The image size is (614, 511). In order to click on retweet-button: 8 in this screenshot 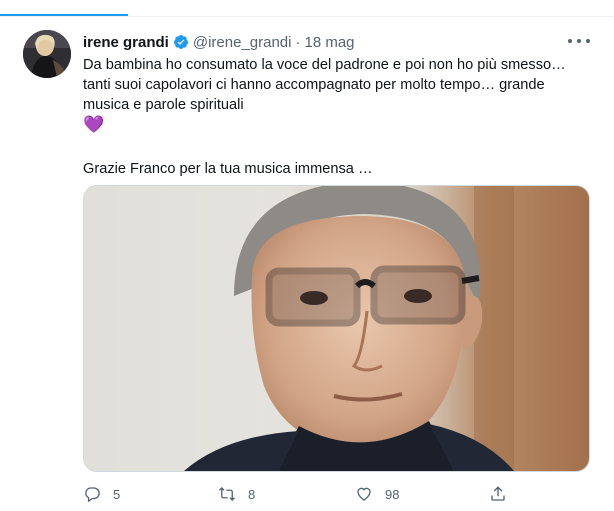, I will do `click(236, 494)`.